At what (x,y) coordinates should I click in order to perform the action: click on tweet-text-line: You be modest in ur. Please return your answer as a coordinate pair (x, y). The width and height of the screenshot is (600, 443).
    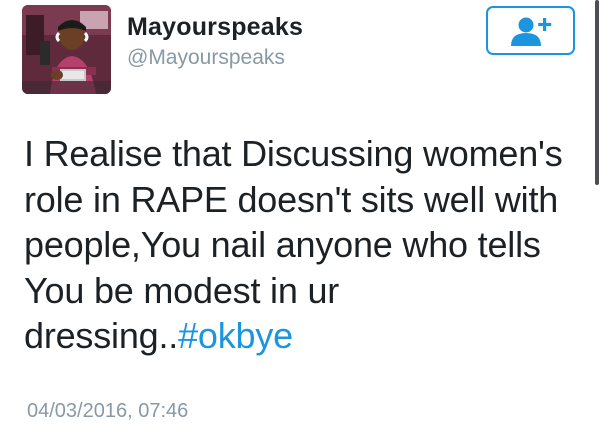
    Looking at the image, I should click on (182, 290).